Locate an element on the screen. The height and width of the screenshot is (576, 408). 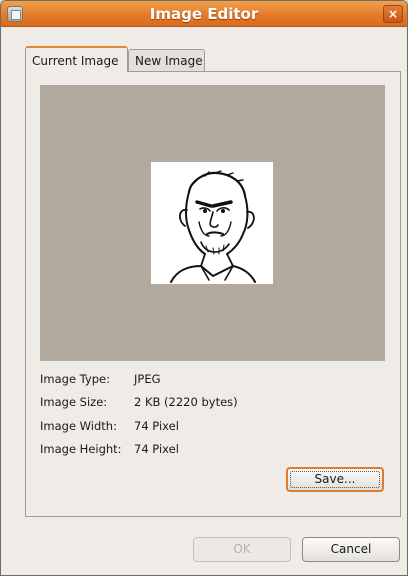
ok-button: OK is located at coordinates (242, 549).